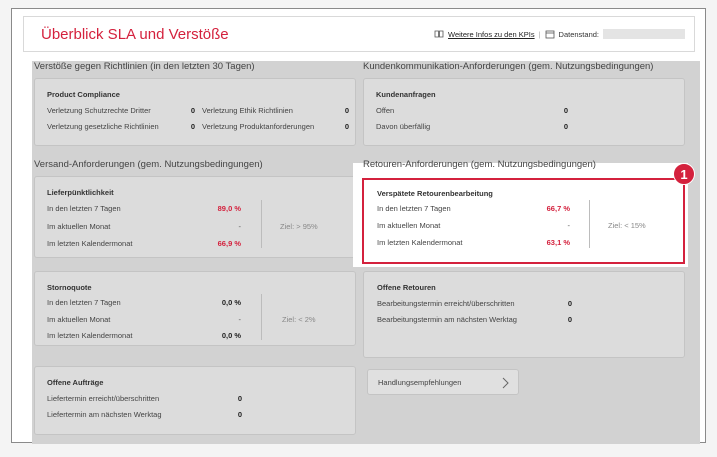  What do you see at coordinates (447, 319) in the screenshot?
I see `metric-label: Bearbeitungstermin am nächsten Werktag` at bounding box center [447, 319].